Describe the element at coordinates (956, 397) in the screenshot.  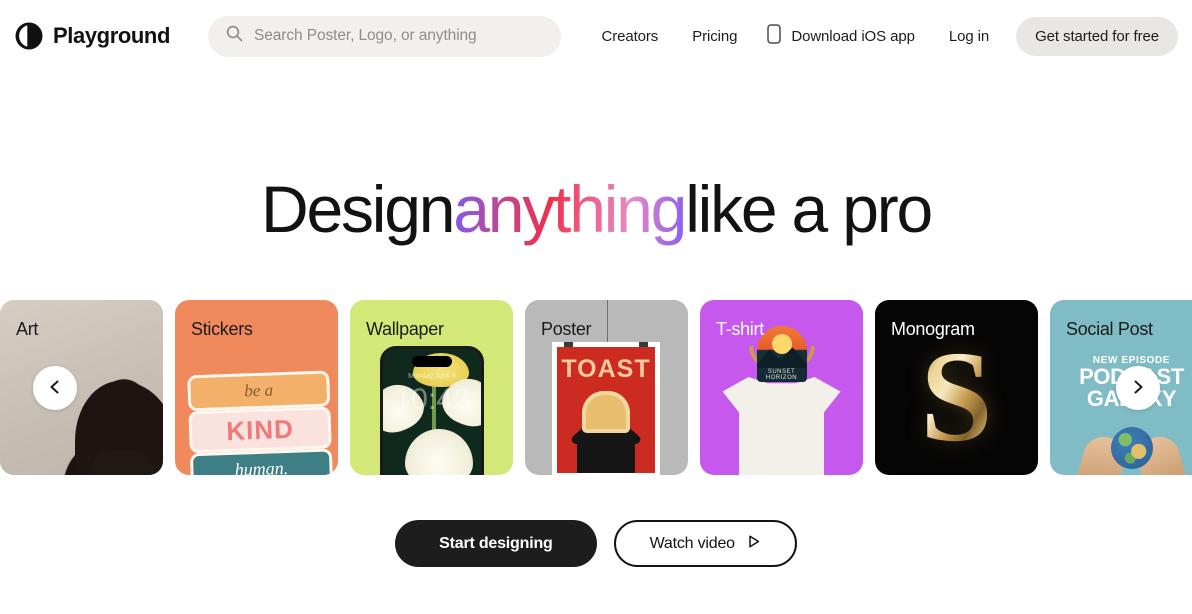
I see `monogram-letter: S` at that location.